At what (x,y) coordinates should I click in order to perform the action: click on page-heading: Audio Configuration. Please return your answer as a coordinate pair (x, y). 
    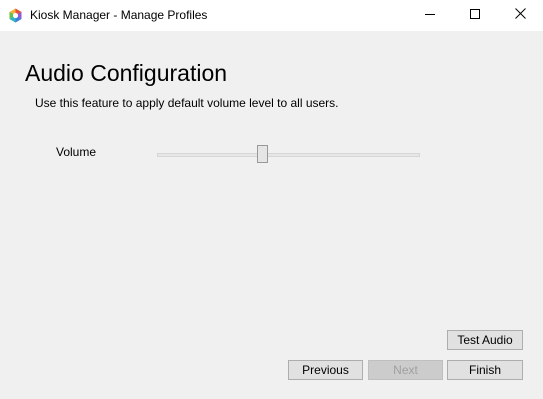
    Looking at the image, I should click on (126, 73).